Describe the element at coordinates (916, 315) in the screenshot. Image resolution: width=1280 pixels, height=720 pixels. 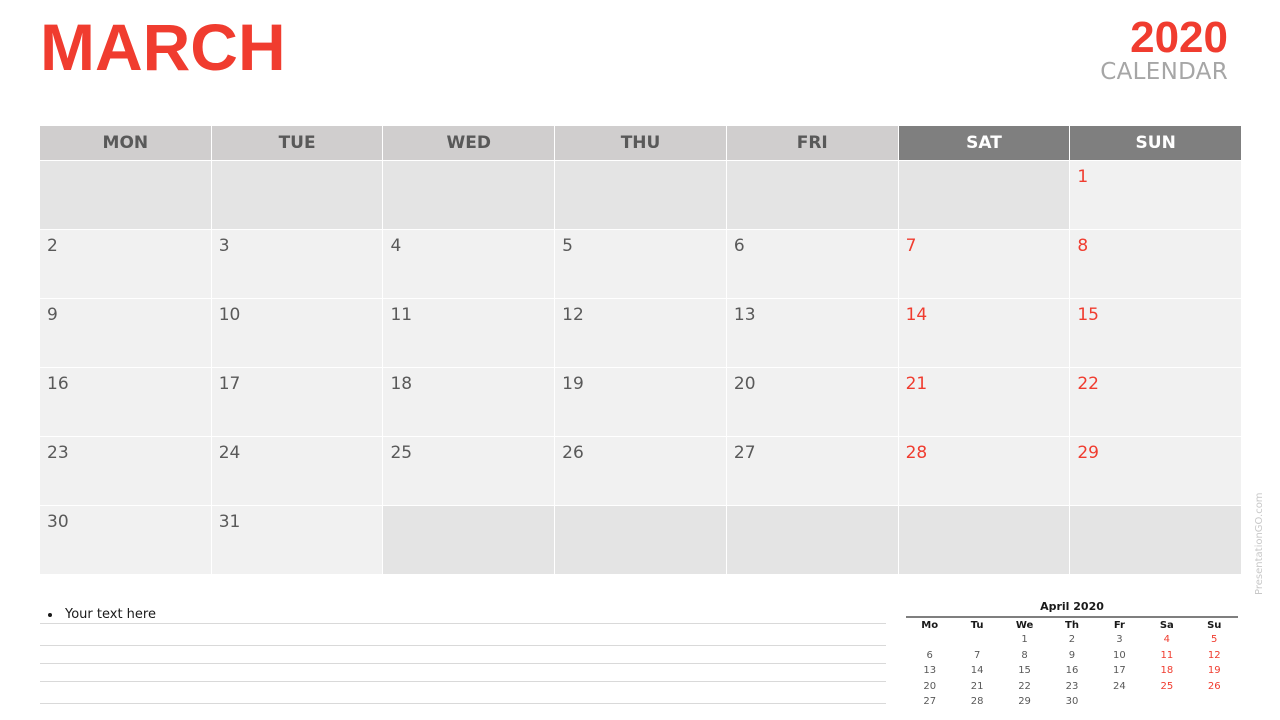
I see `day-number: 14` at that location.